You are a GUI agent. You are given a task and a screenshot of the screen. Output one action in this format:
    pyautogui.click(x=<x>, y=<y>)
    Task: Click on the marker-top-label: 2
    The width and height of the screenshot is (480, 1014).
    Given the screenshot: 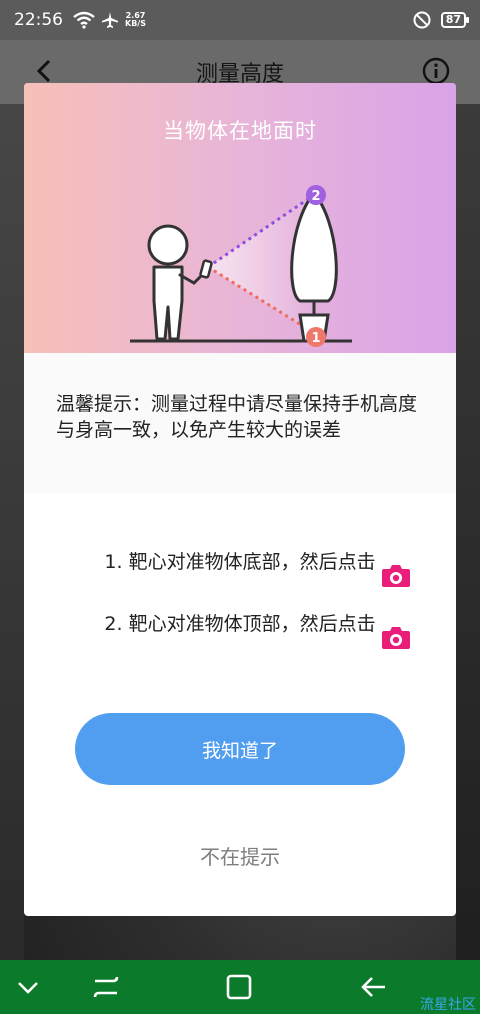 What is the action you would take?
    pyautogui.click(x=315, y=196)
    